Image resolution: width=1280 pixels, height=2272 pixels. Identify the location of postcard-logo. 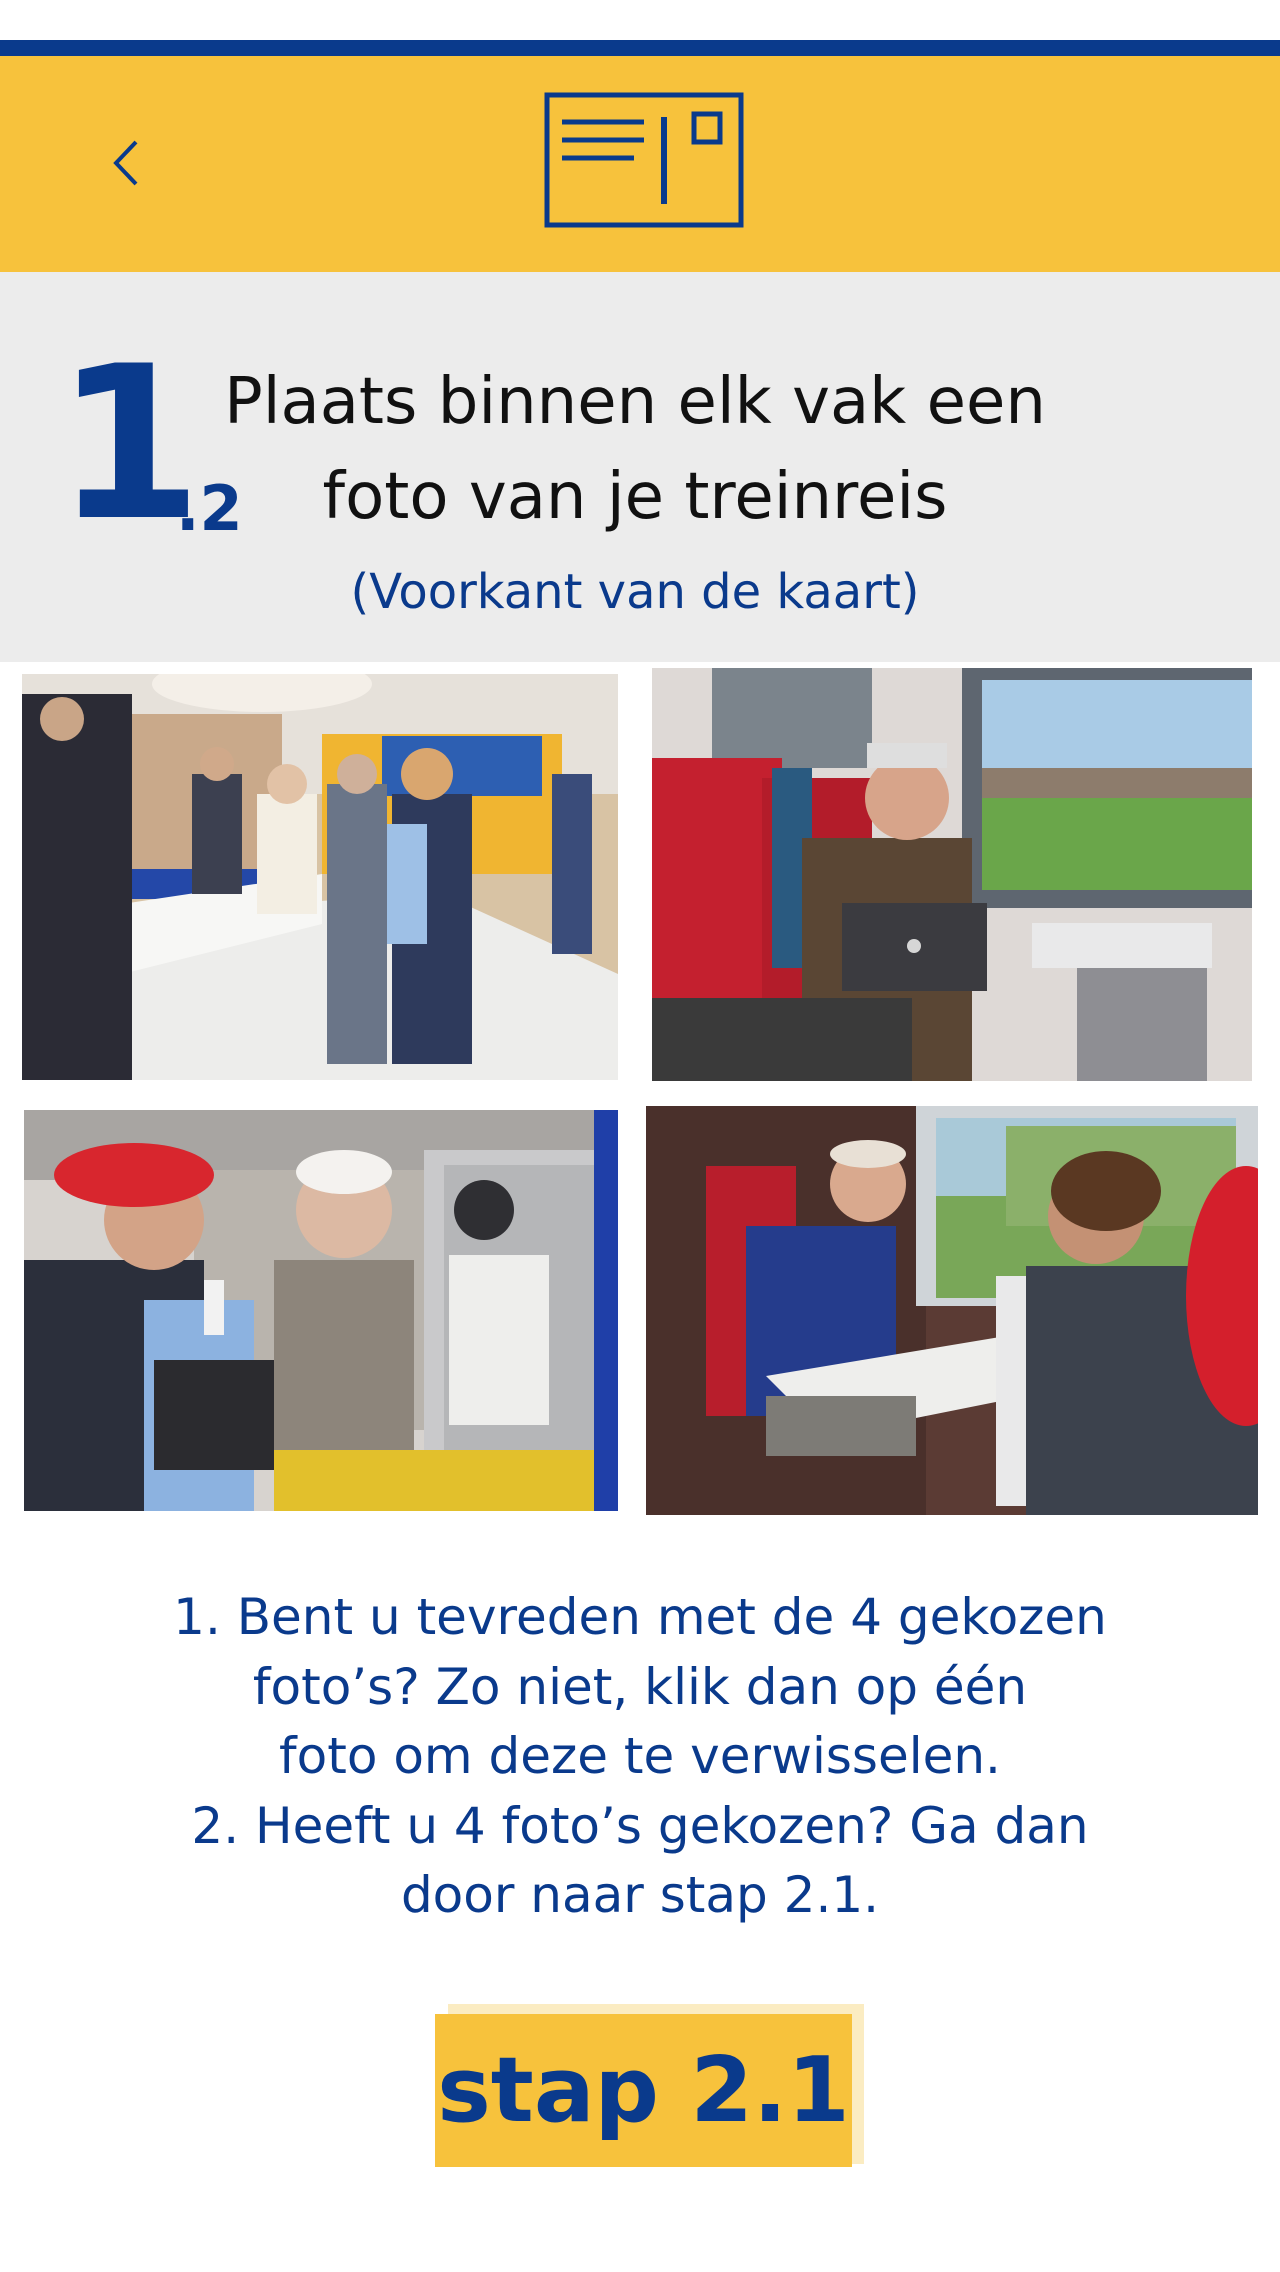
(644, 160).